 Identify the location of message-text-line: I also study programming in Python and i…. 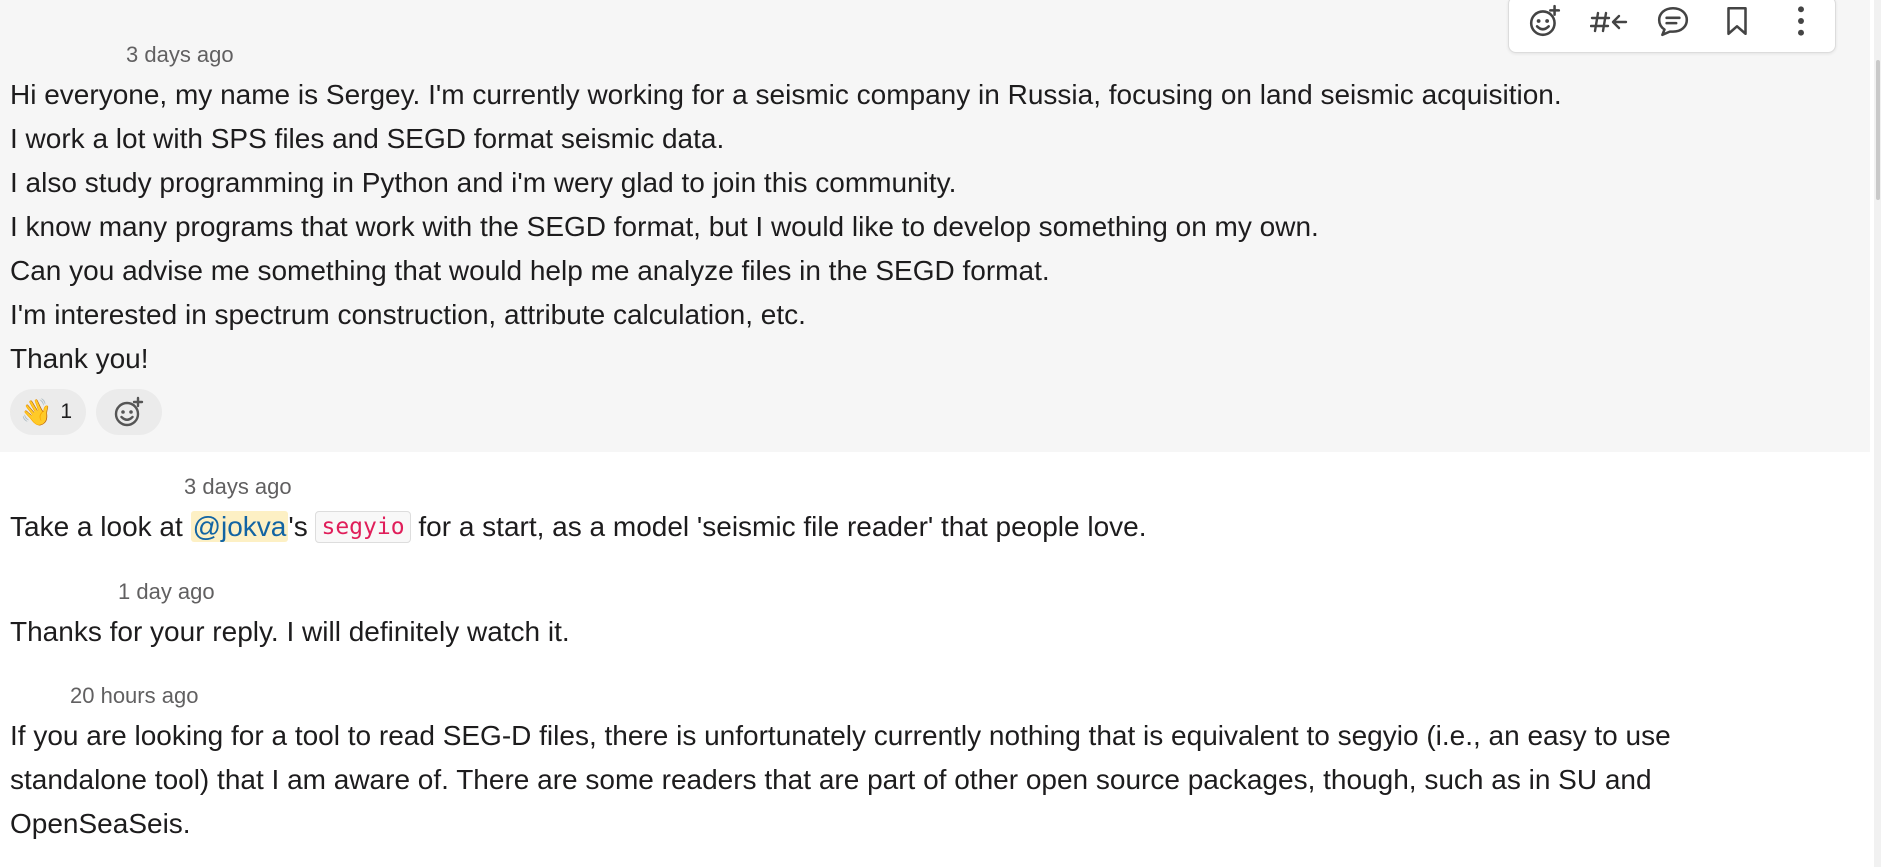
(483, 182).